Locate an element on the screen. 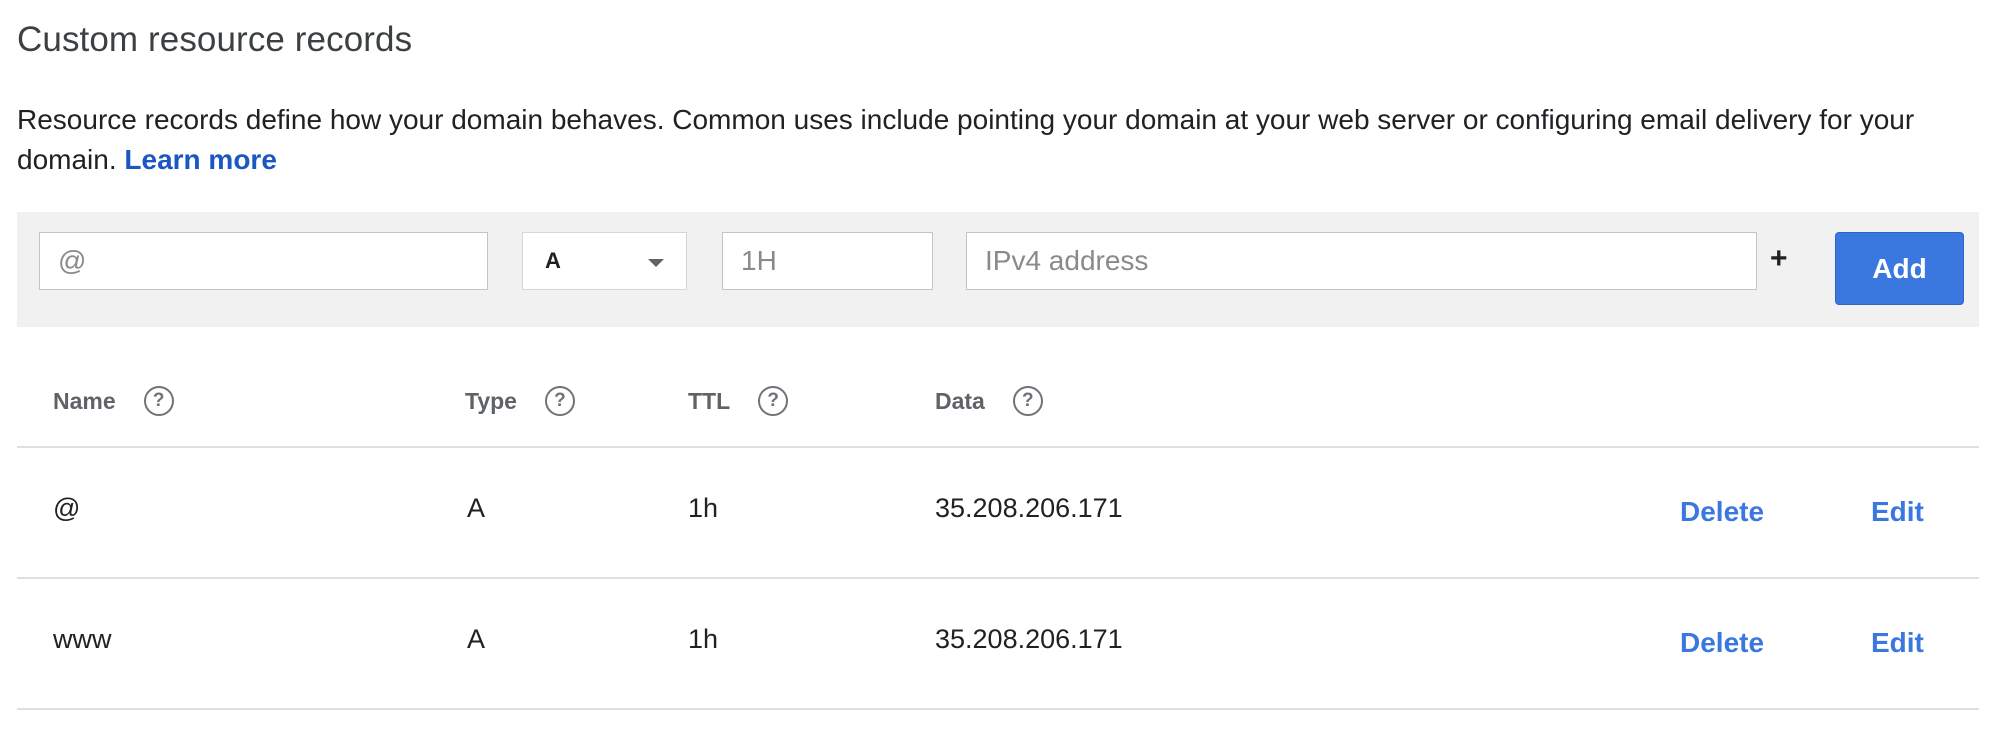 This screenshot has height=738, width=1996. column-header-data: Data ? is located at coordinates (989, 401).